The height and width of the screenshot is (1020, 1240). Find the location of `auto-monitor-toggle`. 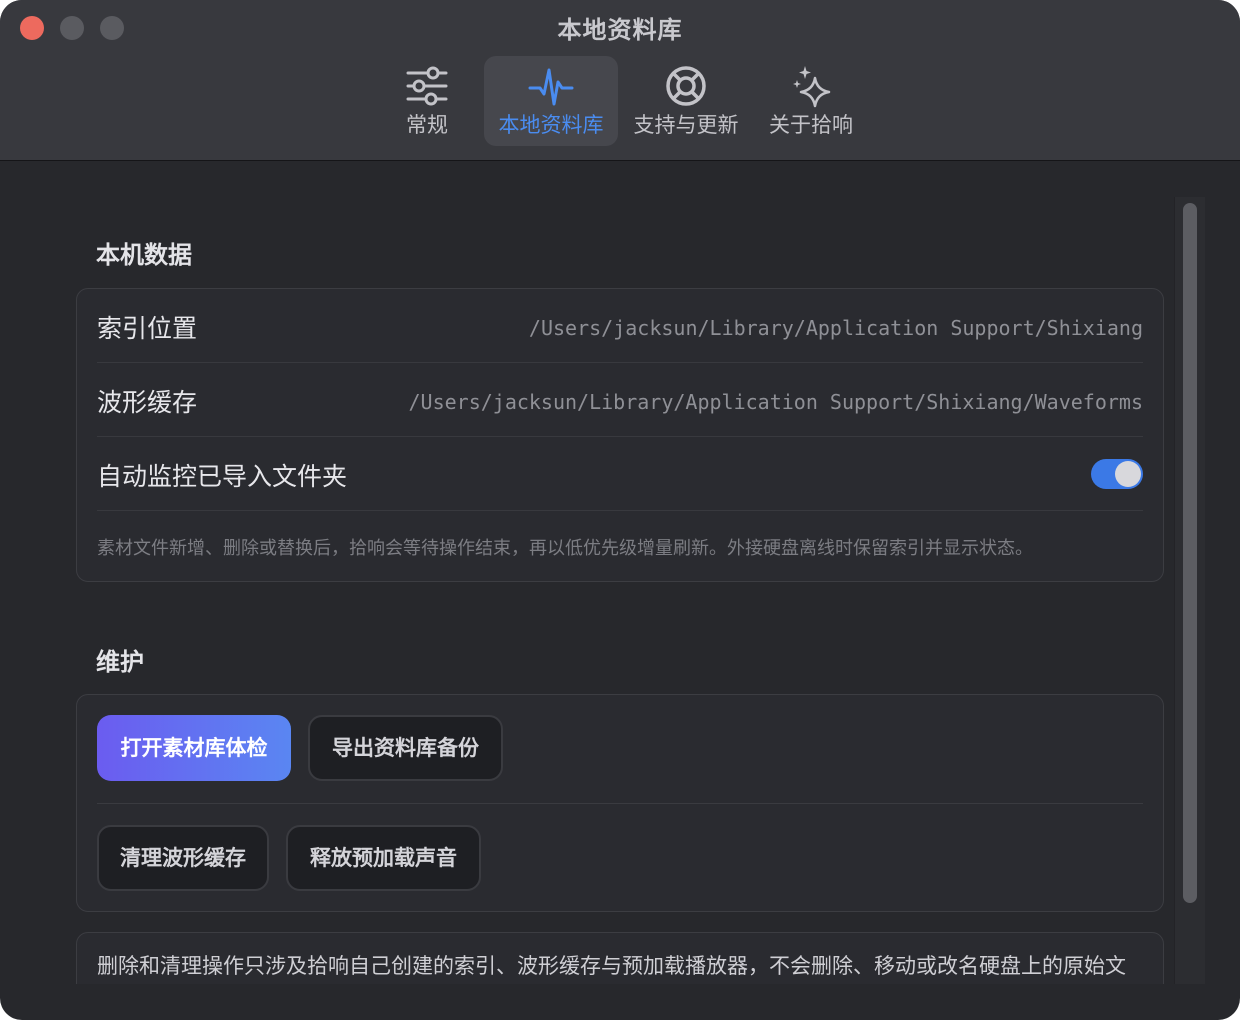

auto-monitor-toggle is located at coordinates (1117, 474).